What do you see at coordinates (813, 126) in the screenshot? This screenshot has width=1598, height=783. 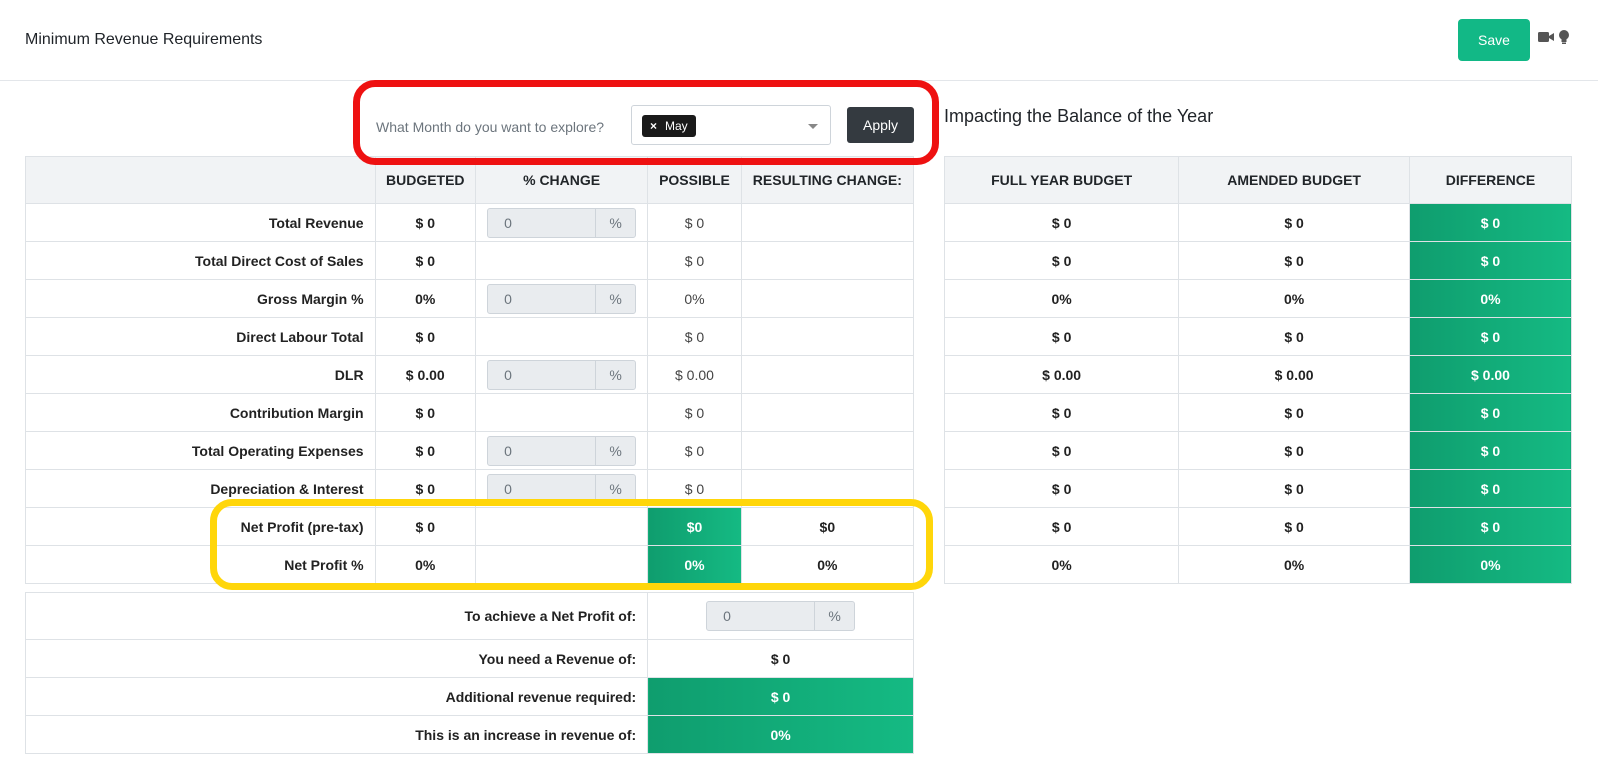 I see `chevron-down-icon` at bounding box center [813, 126].